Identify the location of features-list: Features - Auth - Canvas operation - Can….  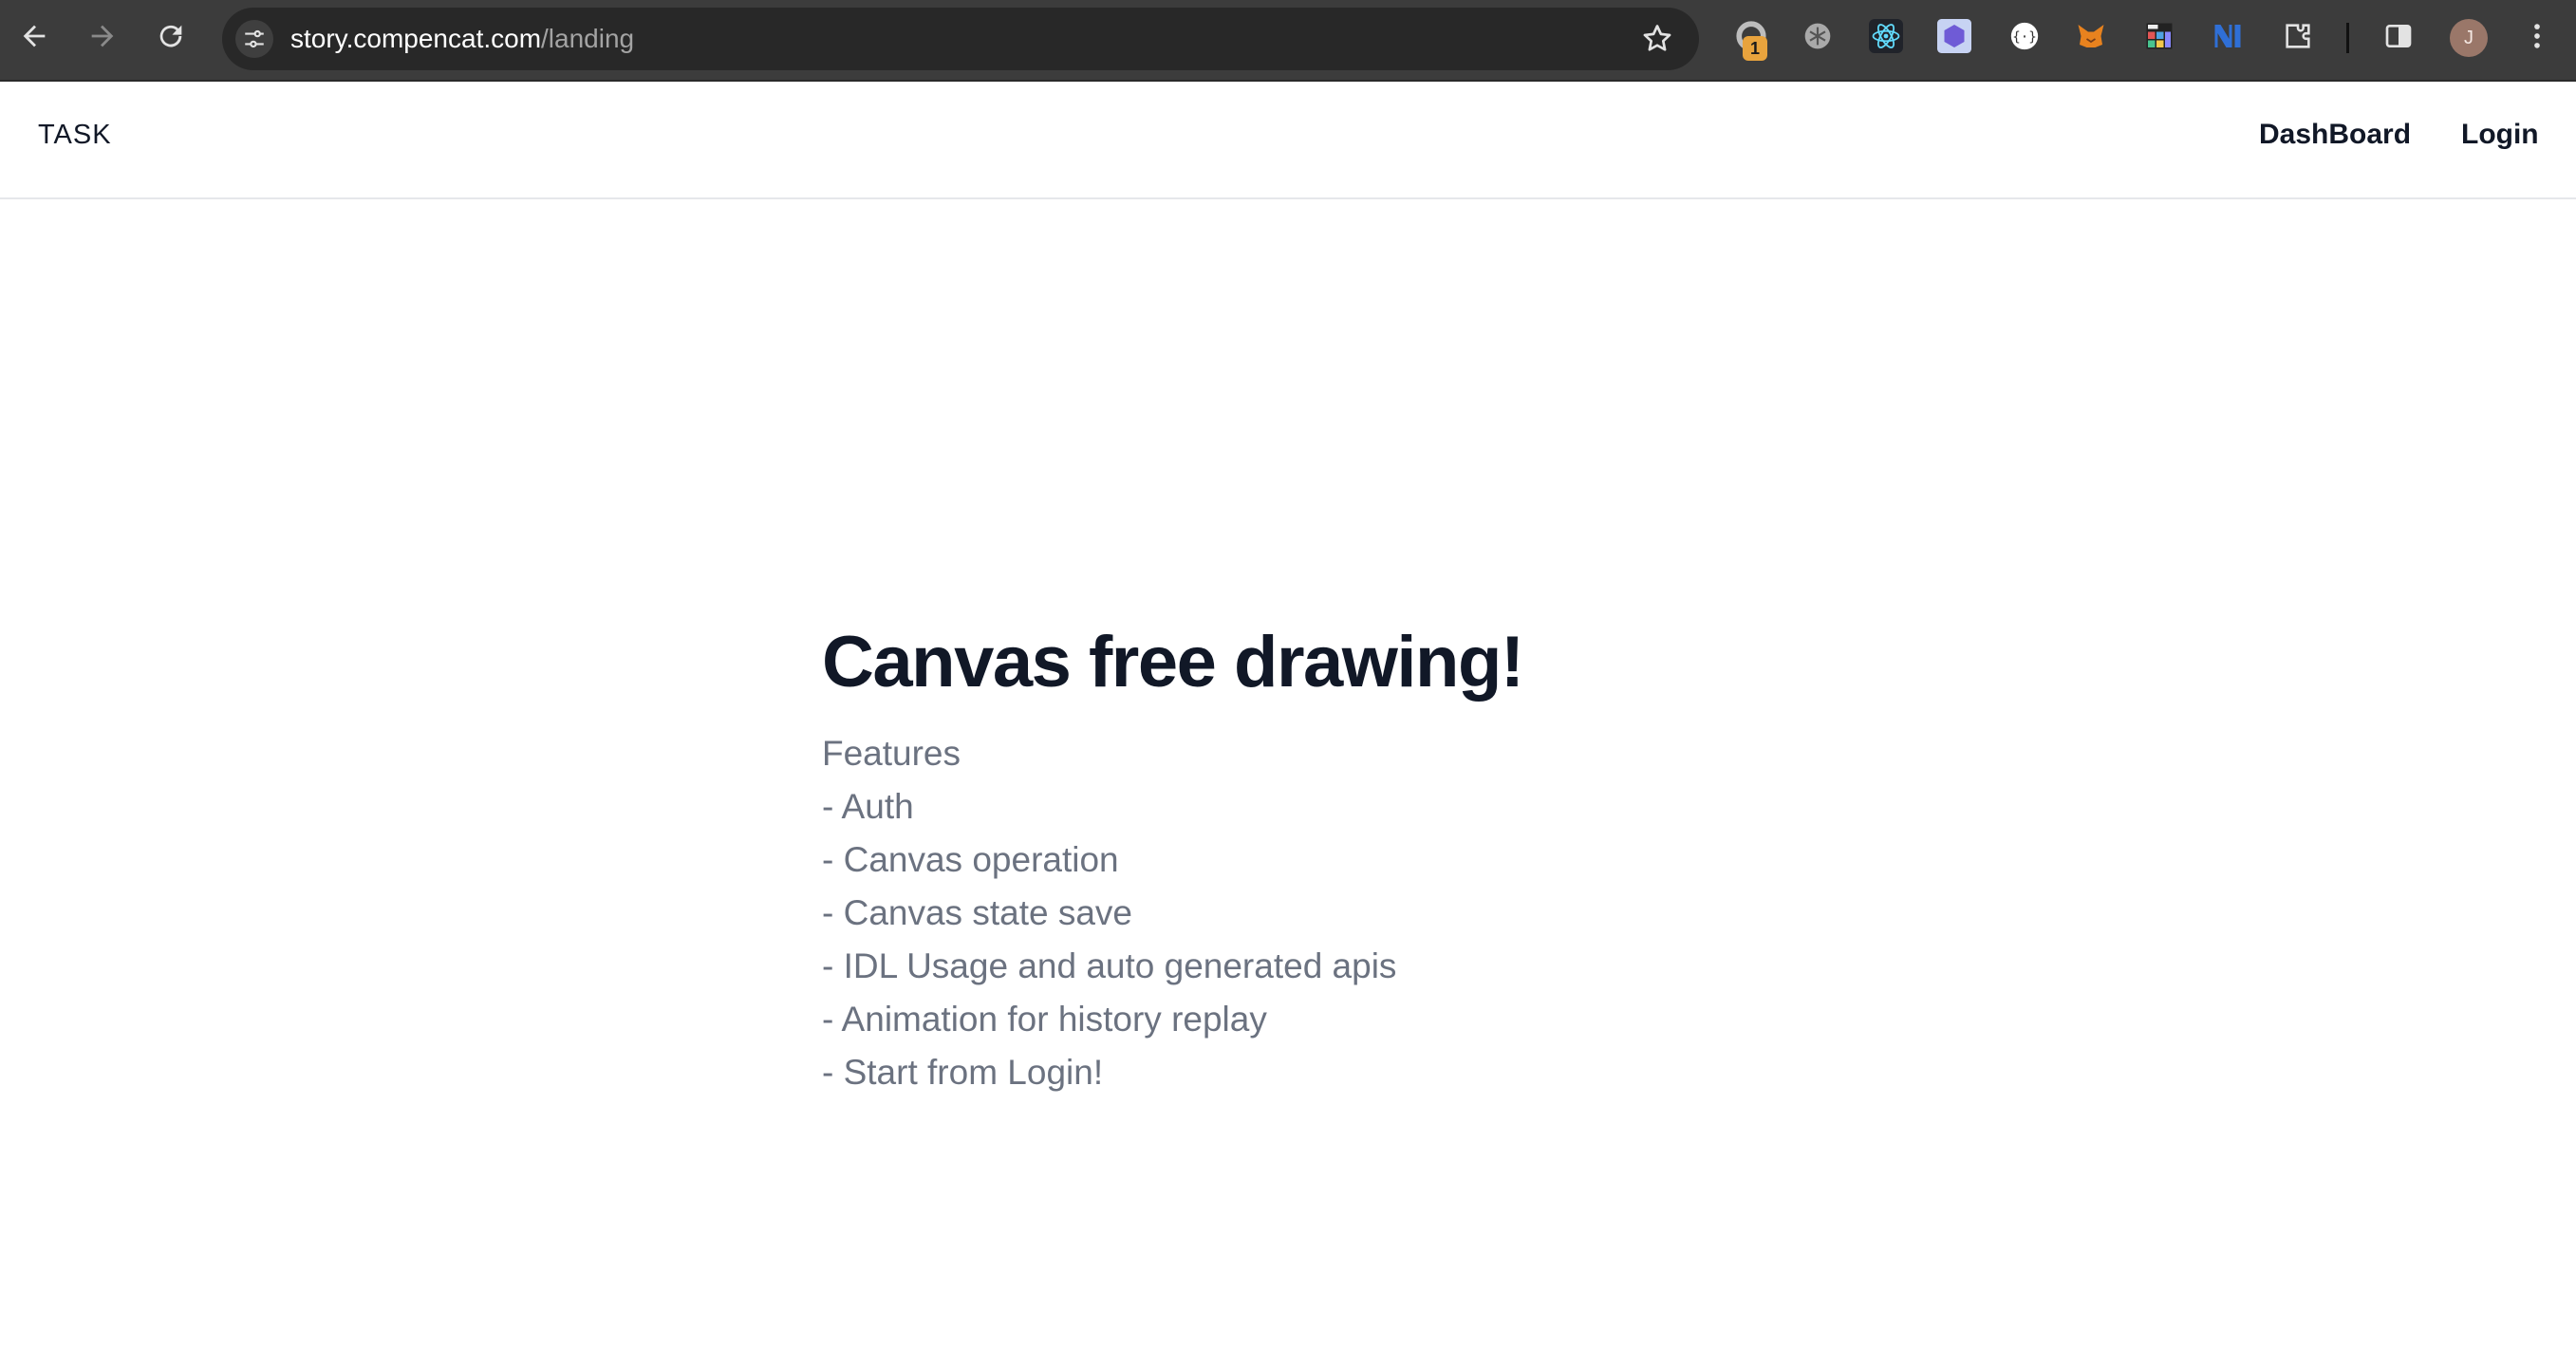
(1172, 913).